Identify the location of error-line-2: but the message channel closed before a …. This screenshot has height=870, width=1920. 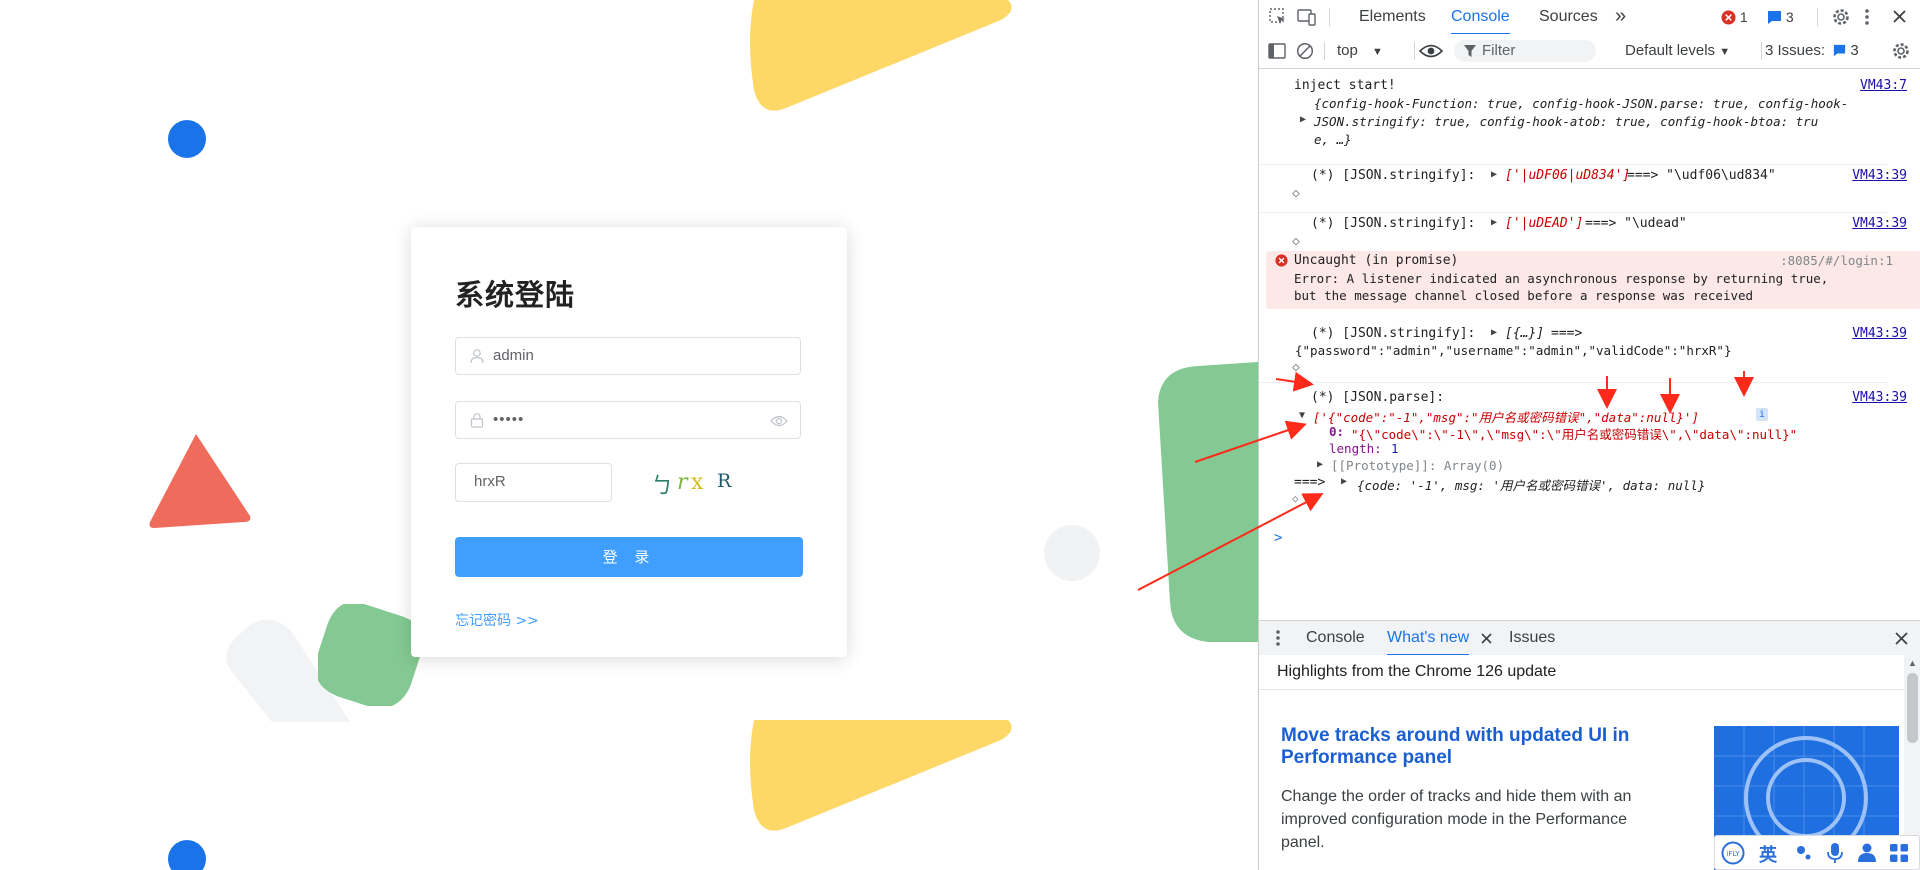
(1524, 295).